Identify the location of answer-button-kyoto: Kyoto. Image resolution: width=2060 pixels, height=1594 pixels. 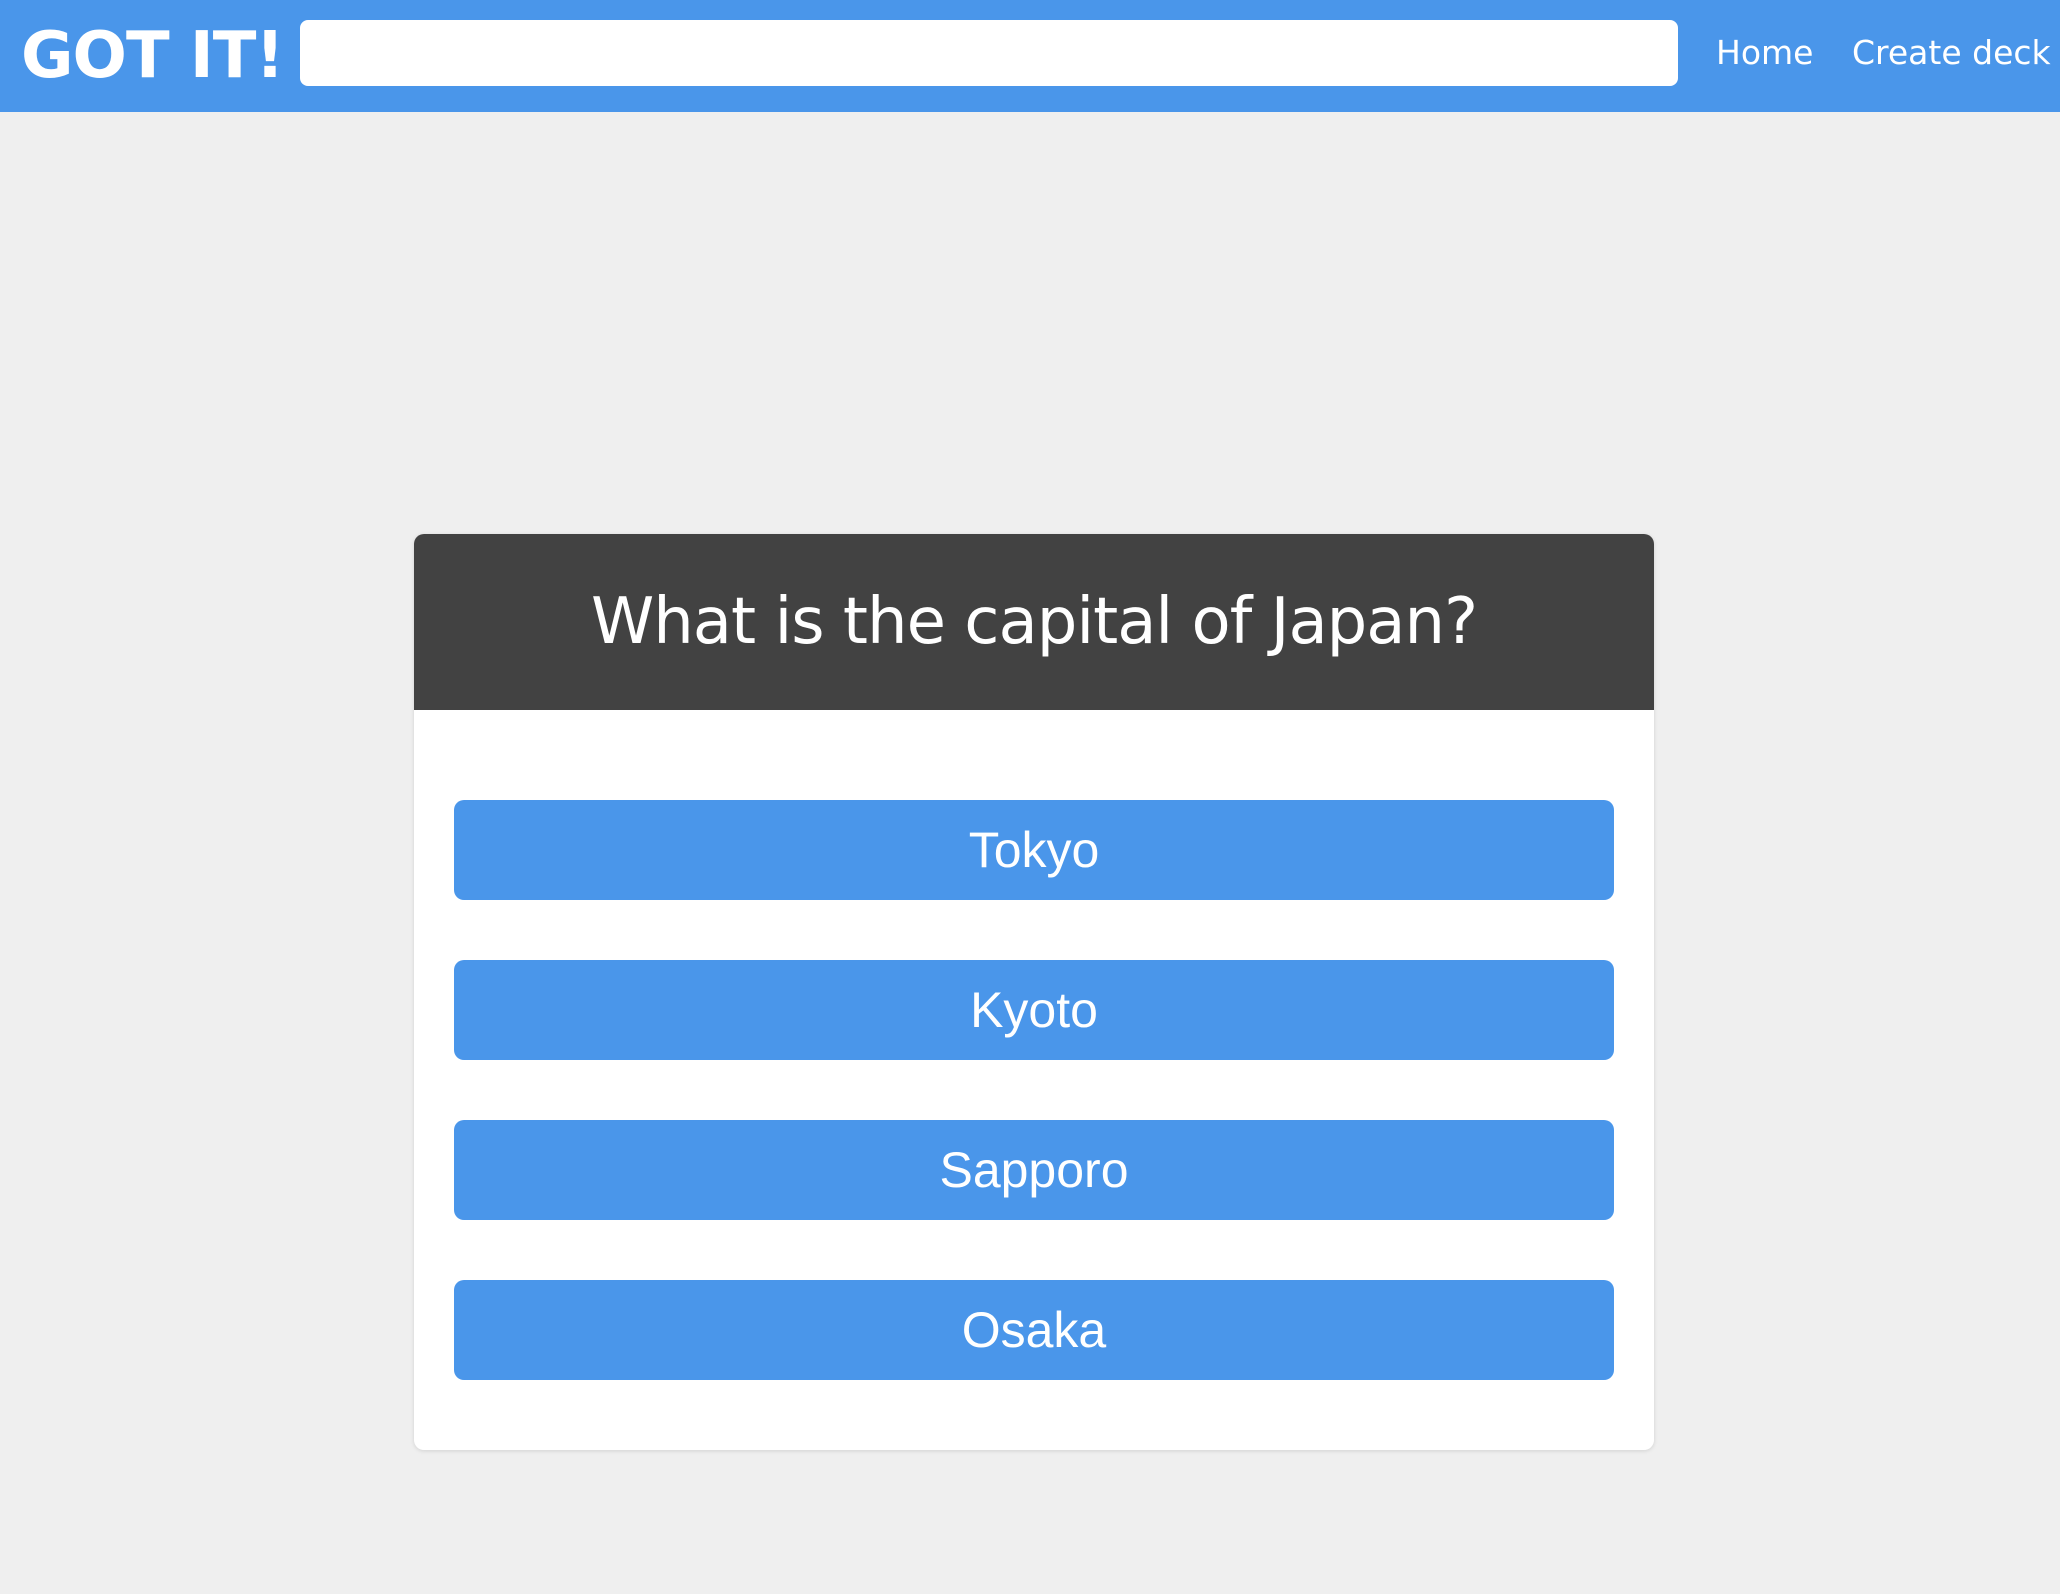
(1034, 1010).